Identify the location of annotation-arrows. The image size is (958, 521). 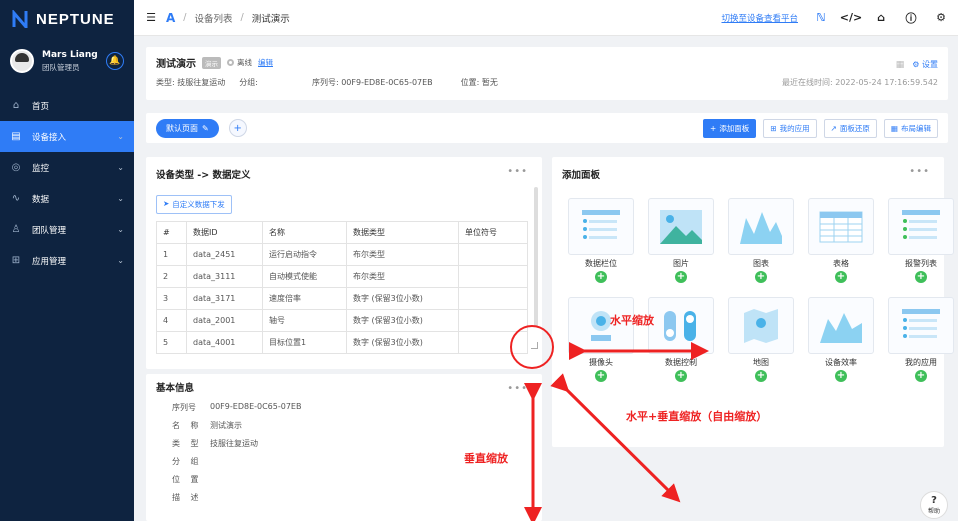
(616, 431).